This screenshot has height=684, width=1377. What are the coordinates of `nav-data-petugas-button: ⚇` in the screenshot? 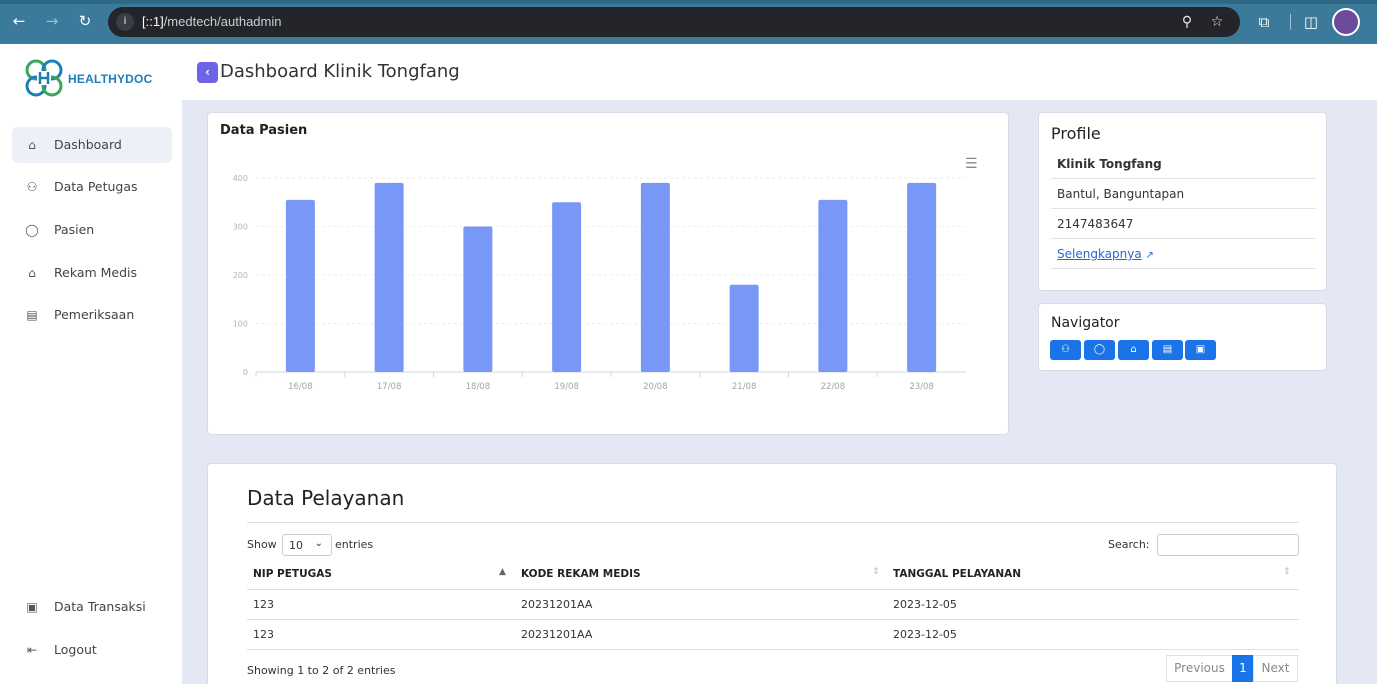 It's located at (1065, 350).